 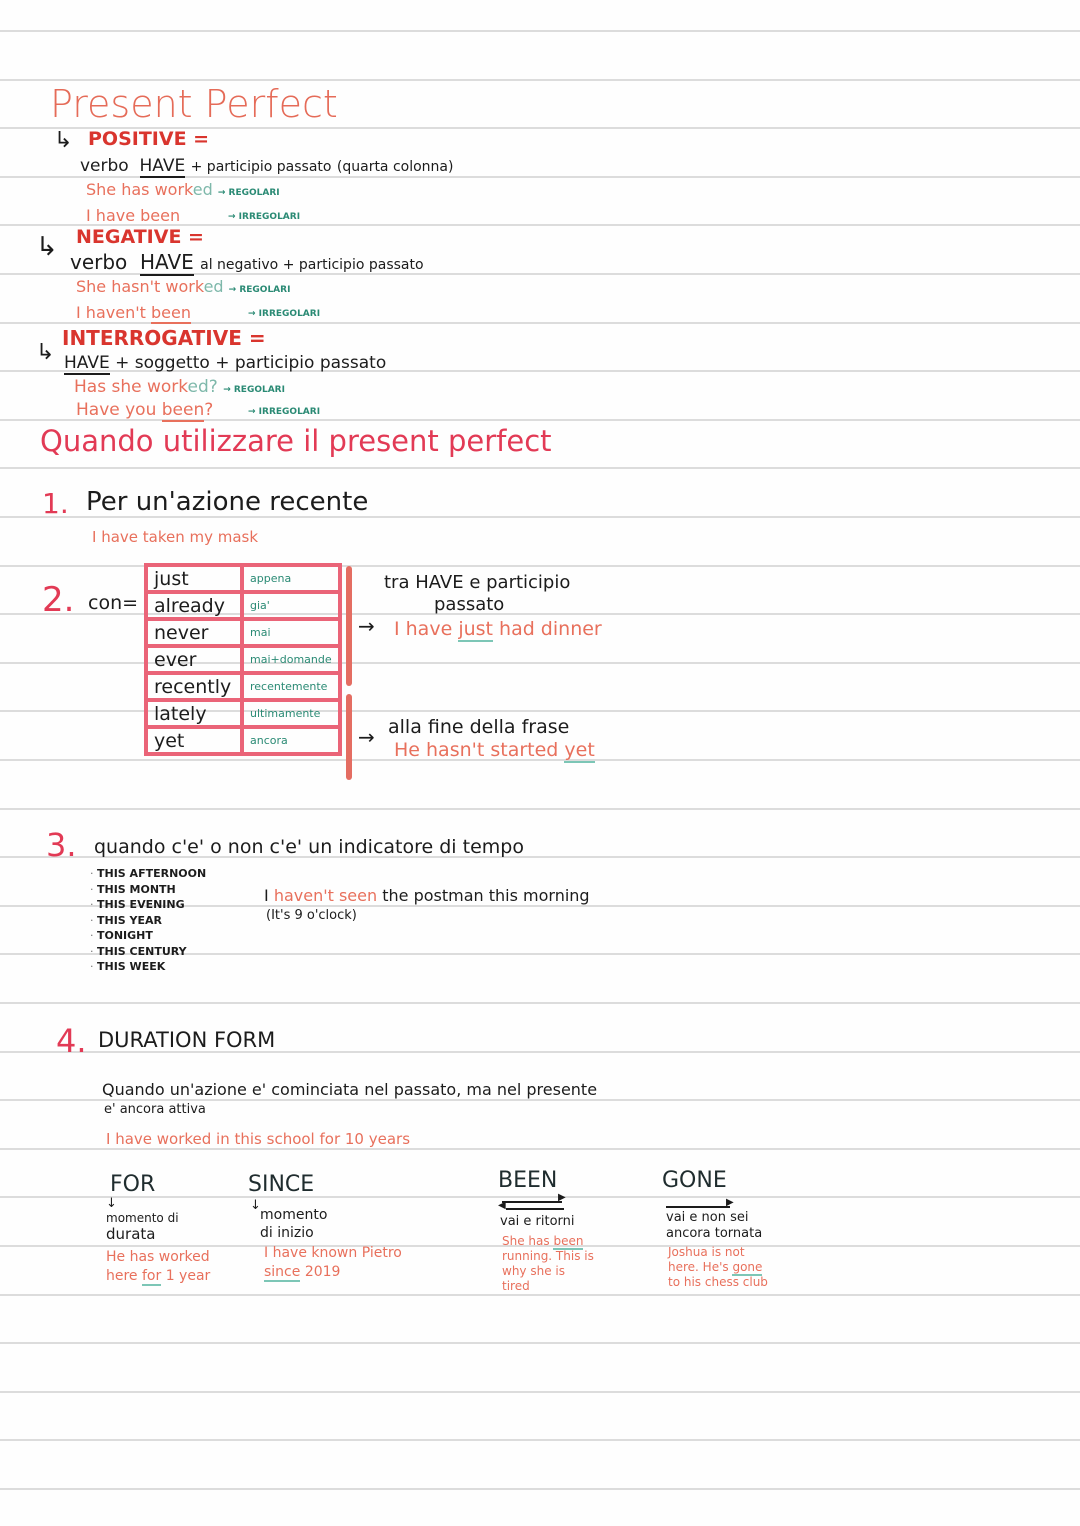 What do you see at coordinates (479, 750) in the screenshot?
I see `example-pre: He hasn't started` at bounding box center [479, 750].